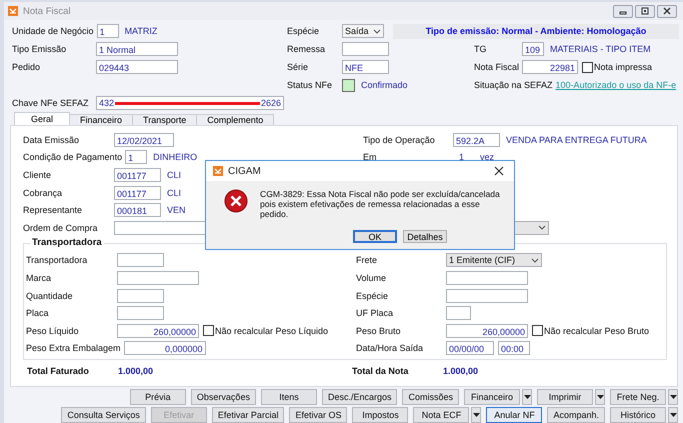 This screenshot has height=423, width=683. What do you see at coordinates (499, 171) in the screenshot?
I see `close-icon` at bounding box center [499, 171].